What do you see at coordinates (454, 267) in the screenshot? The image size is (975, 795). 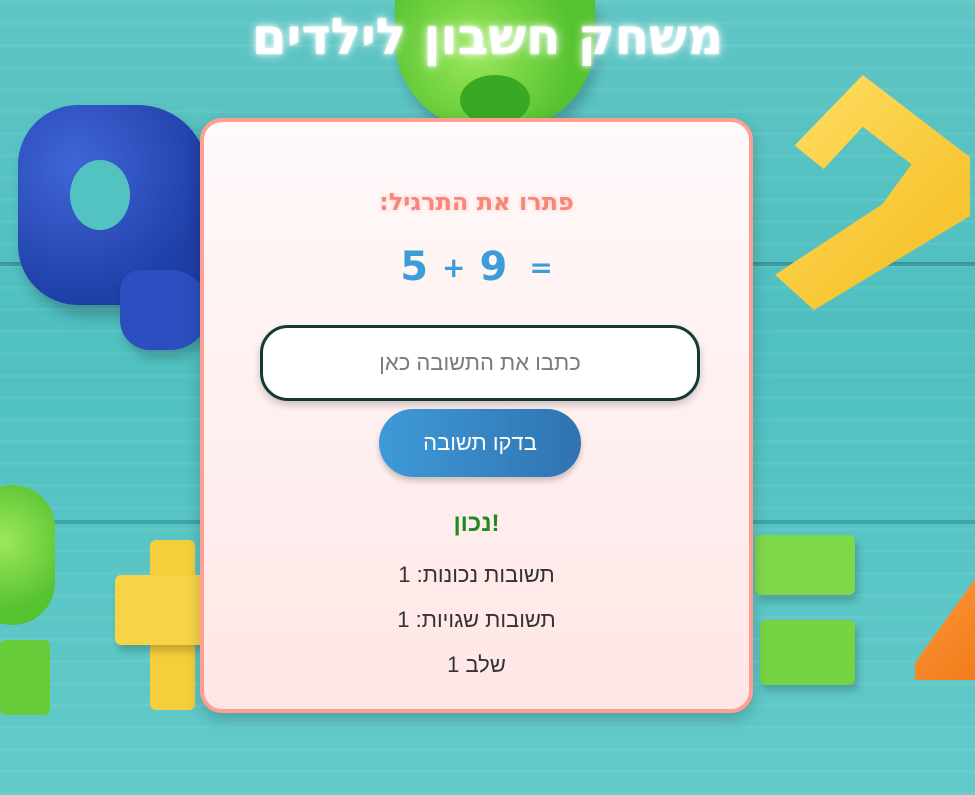 I see `operator: +` at bounding box center [454, 267].